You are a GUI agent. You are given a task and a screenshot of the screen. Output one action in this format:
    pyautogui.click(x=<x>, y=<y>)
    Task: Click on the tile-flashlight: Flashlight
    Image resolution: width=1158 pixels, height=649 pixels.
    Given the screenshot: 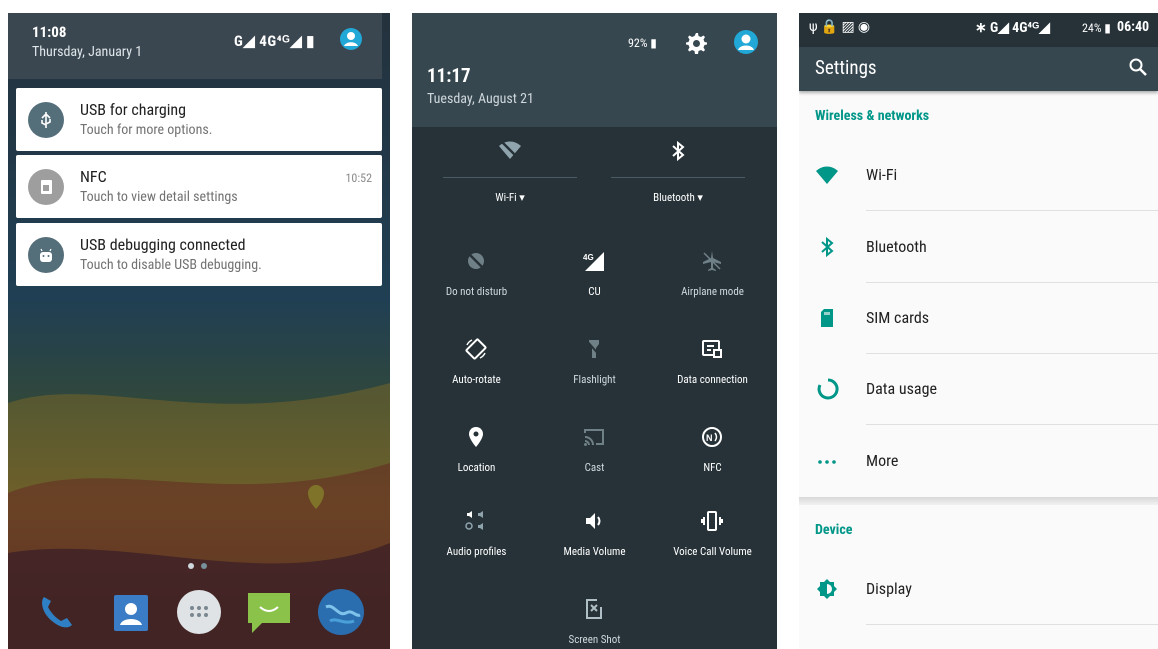 What is the action you would take?
    pyautogui.click(x=594, y=372)
    